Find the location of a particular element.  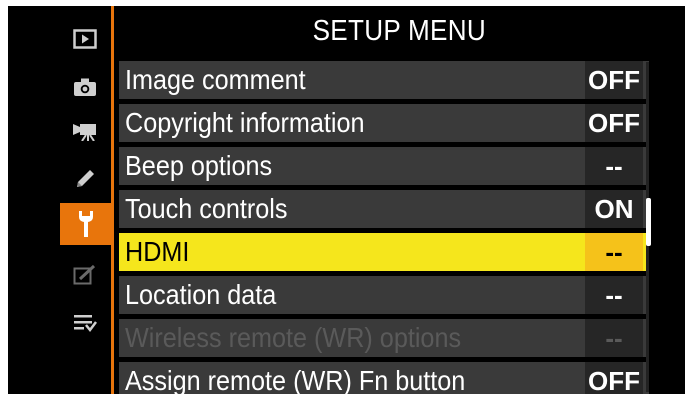

menu-tab-sidebar is located at coordinates (60, 200).